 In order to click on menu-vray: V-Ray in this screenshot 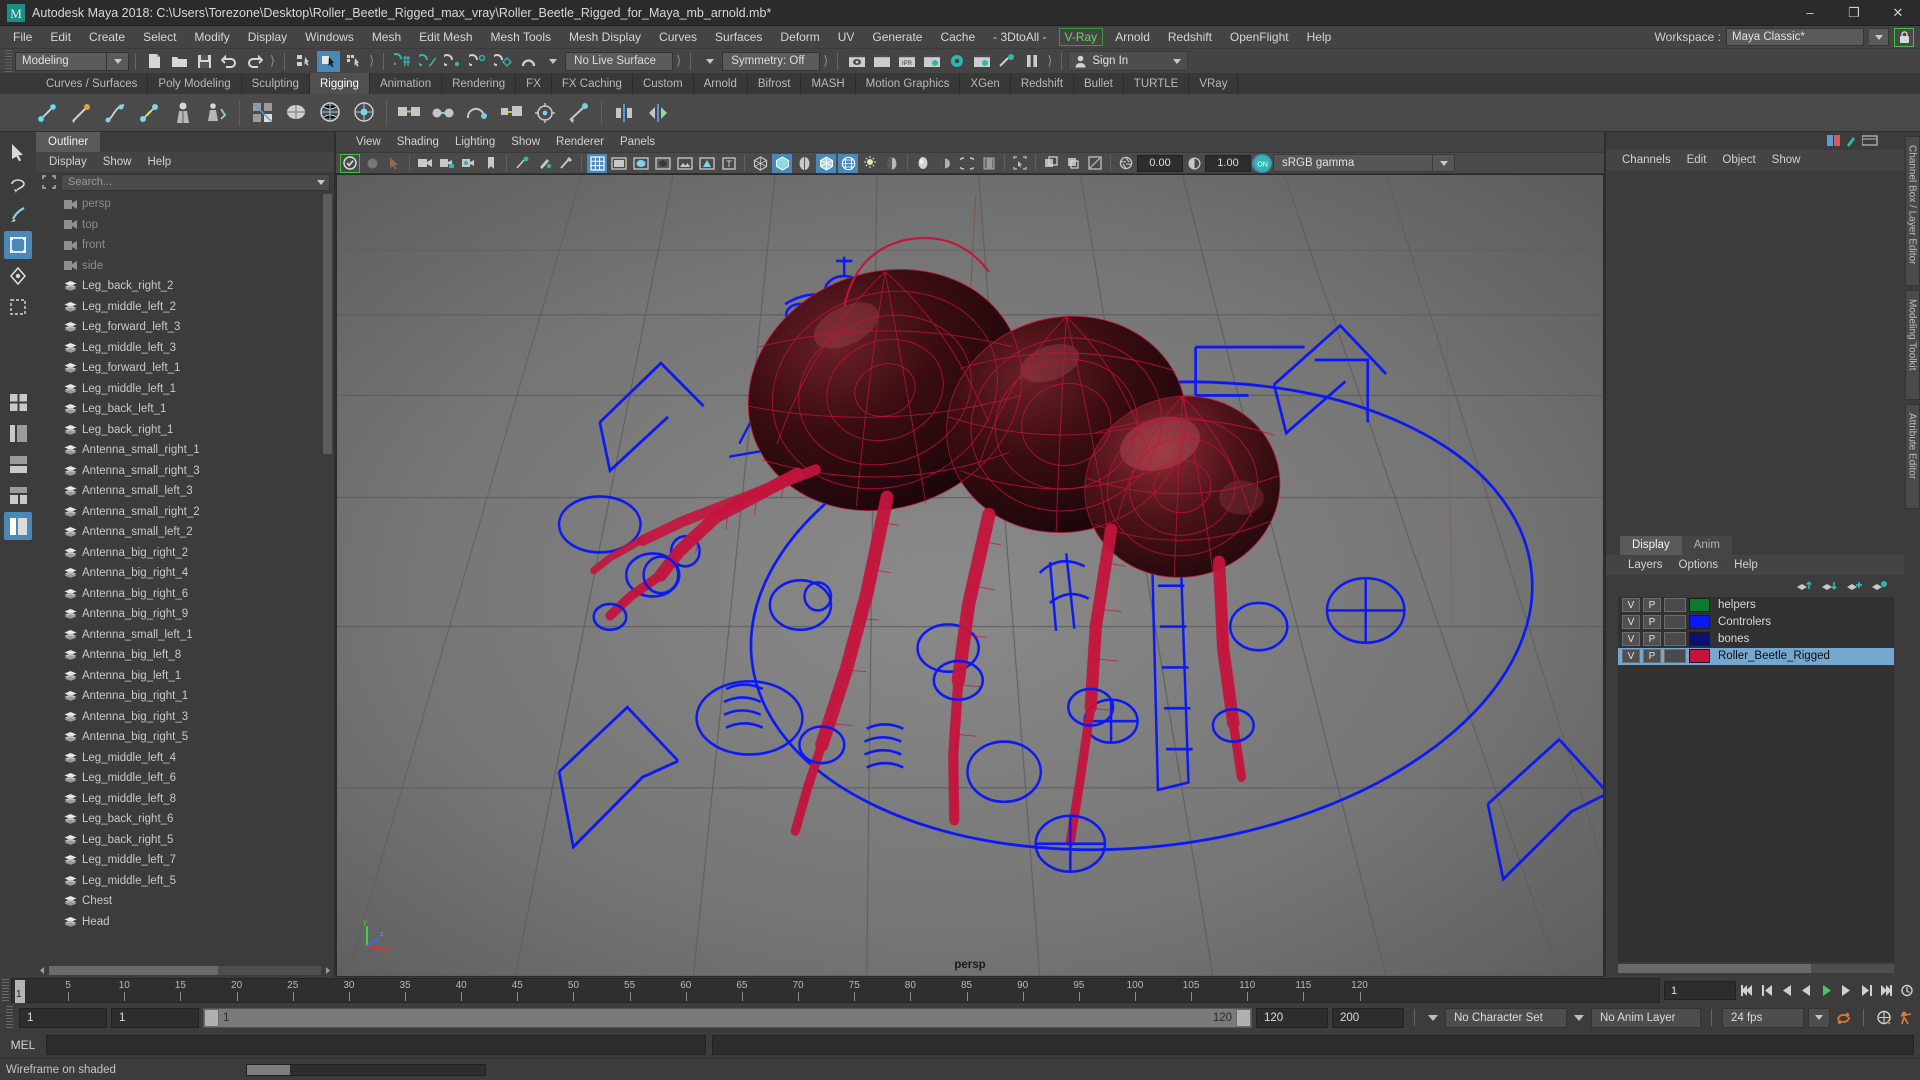, I will do `click(1081, 37)`.